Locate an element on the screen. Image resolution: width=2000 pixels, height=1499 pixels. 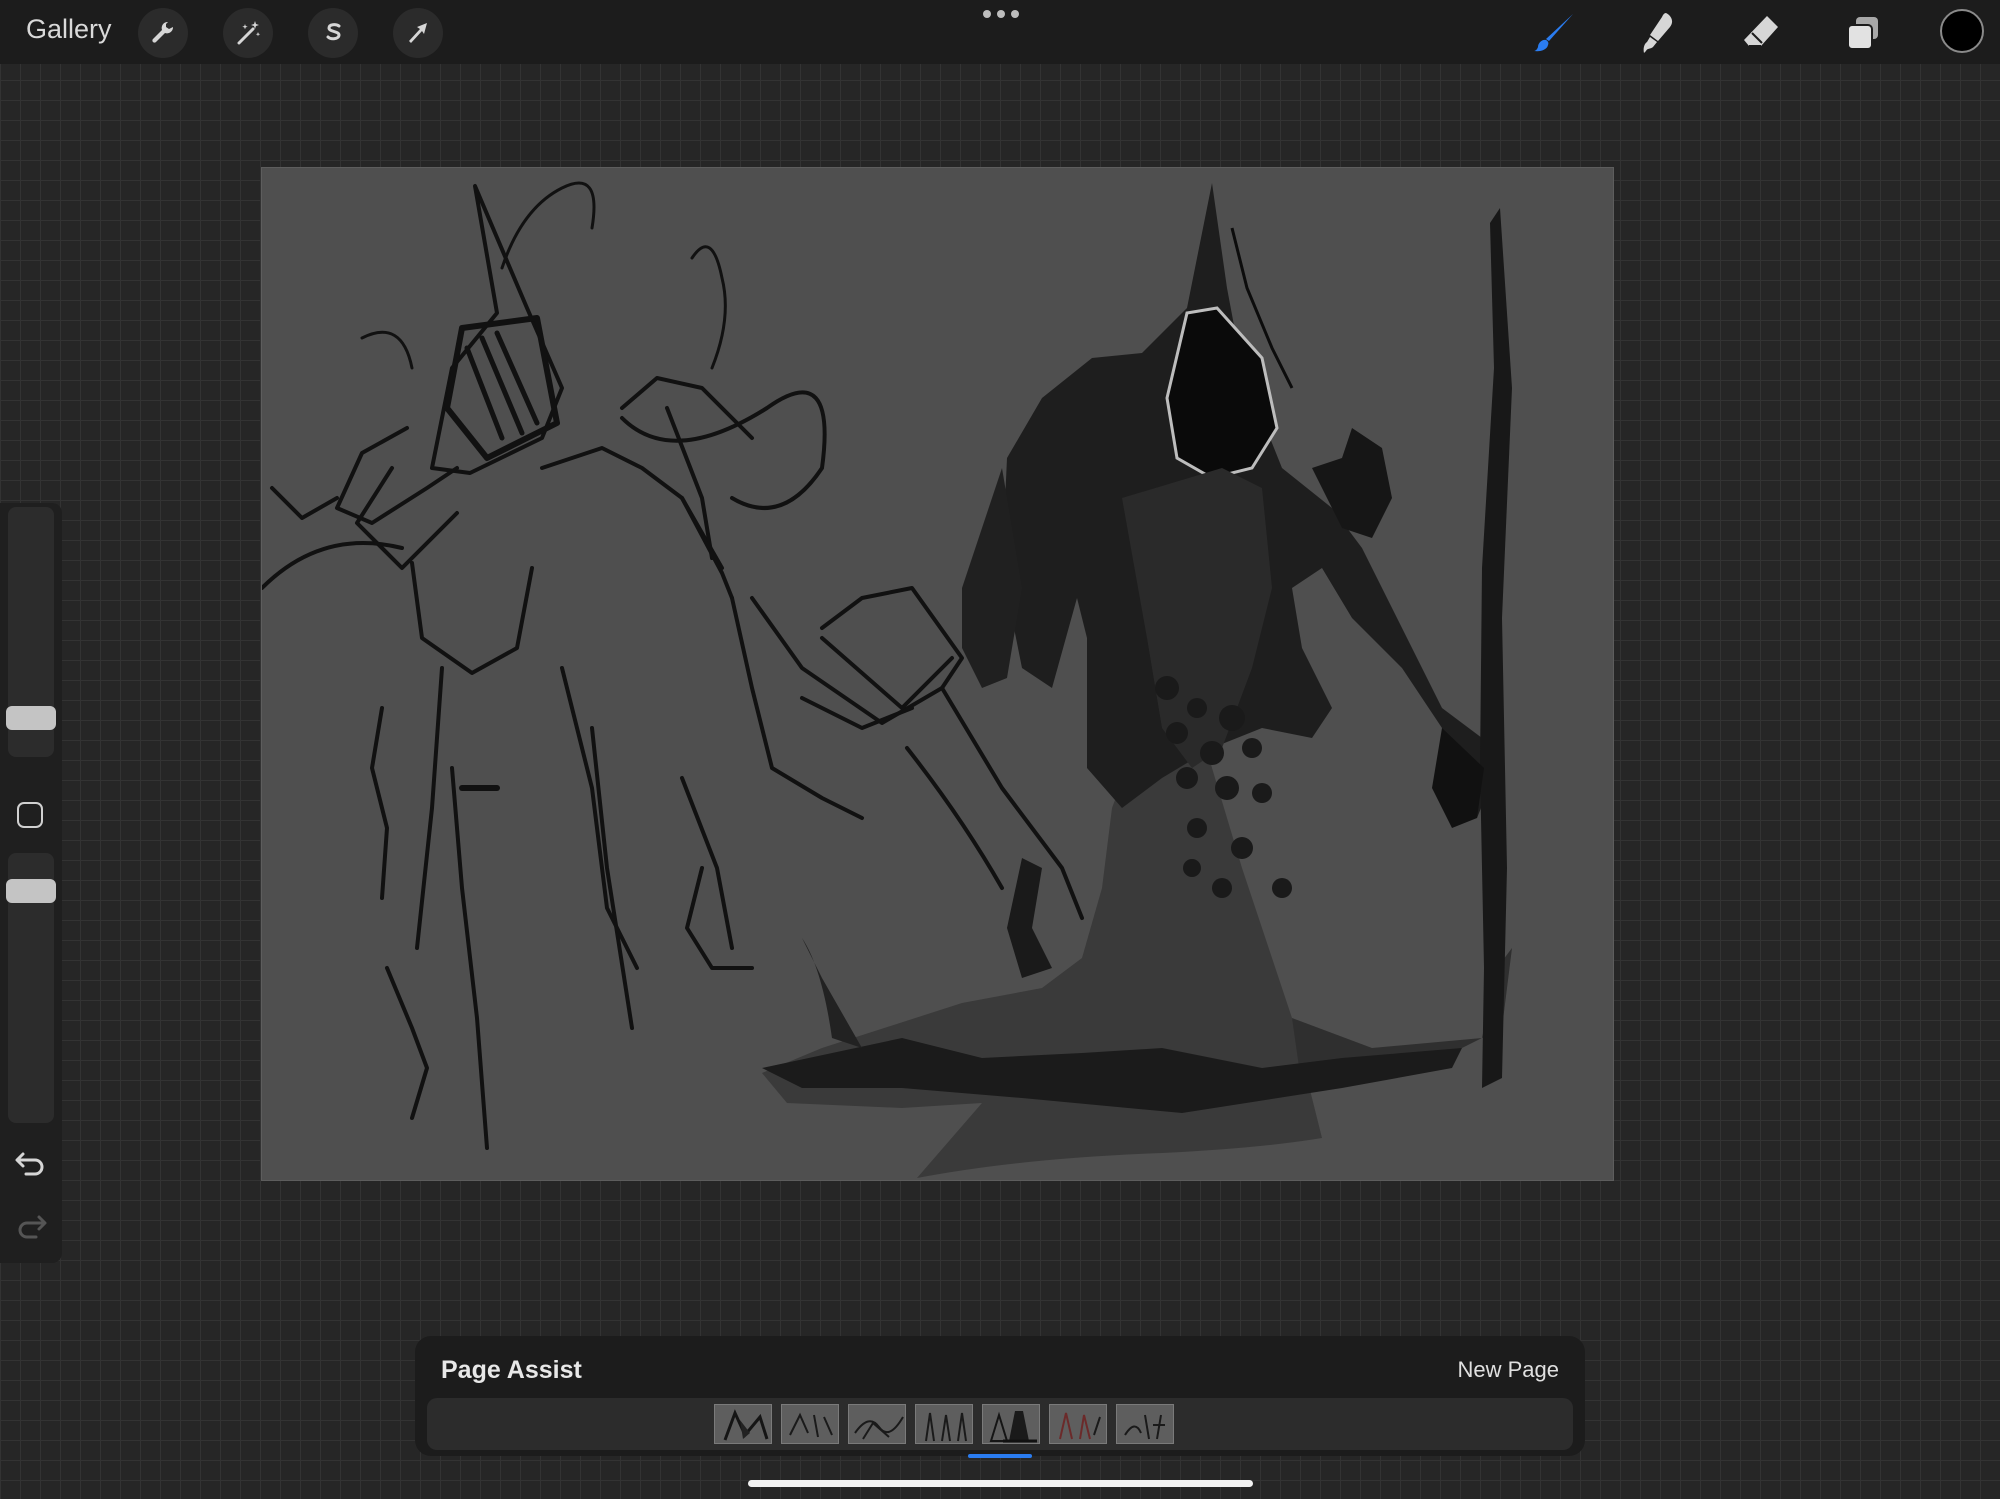
new-page-button: New Page is located at coordinates (1508, 1370).